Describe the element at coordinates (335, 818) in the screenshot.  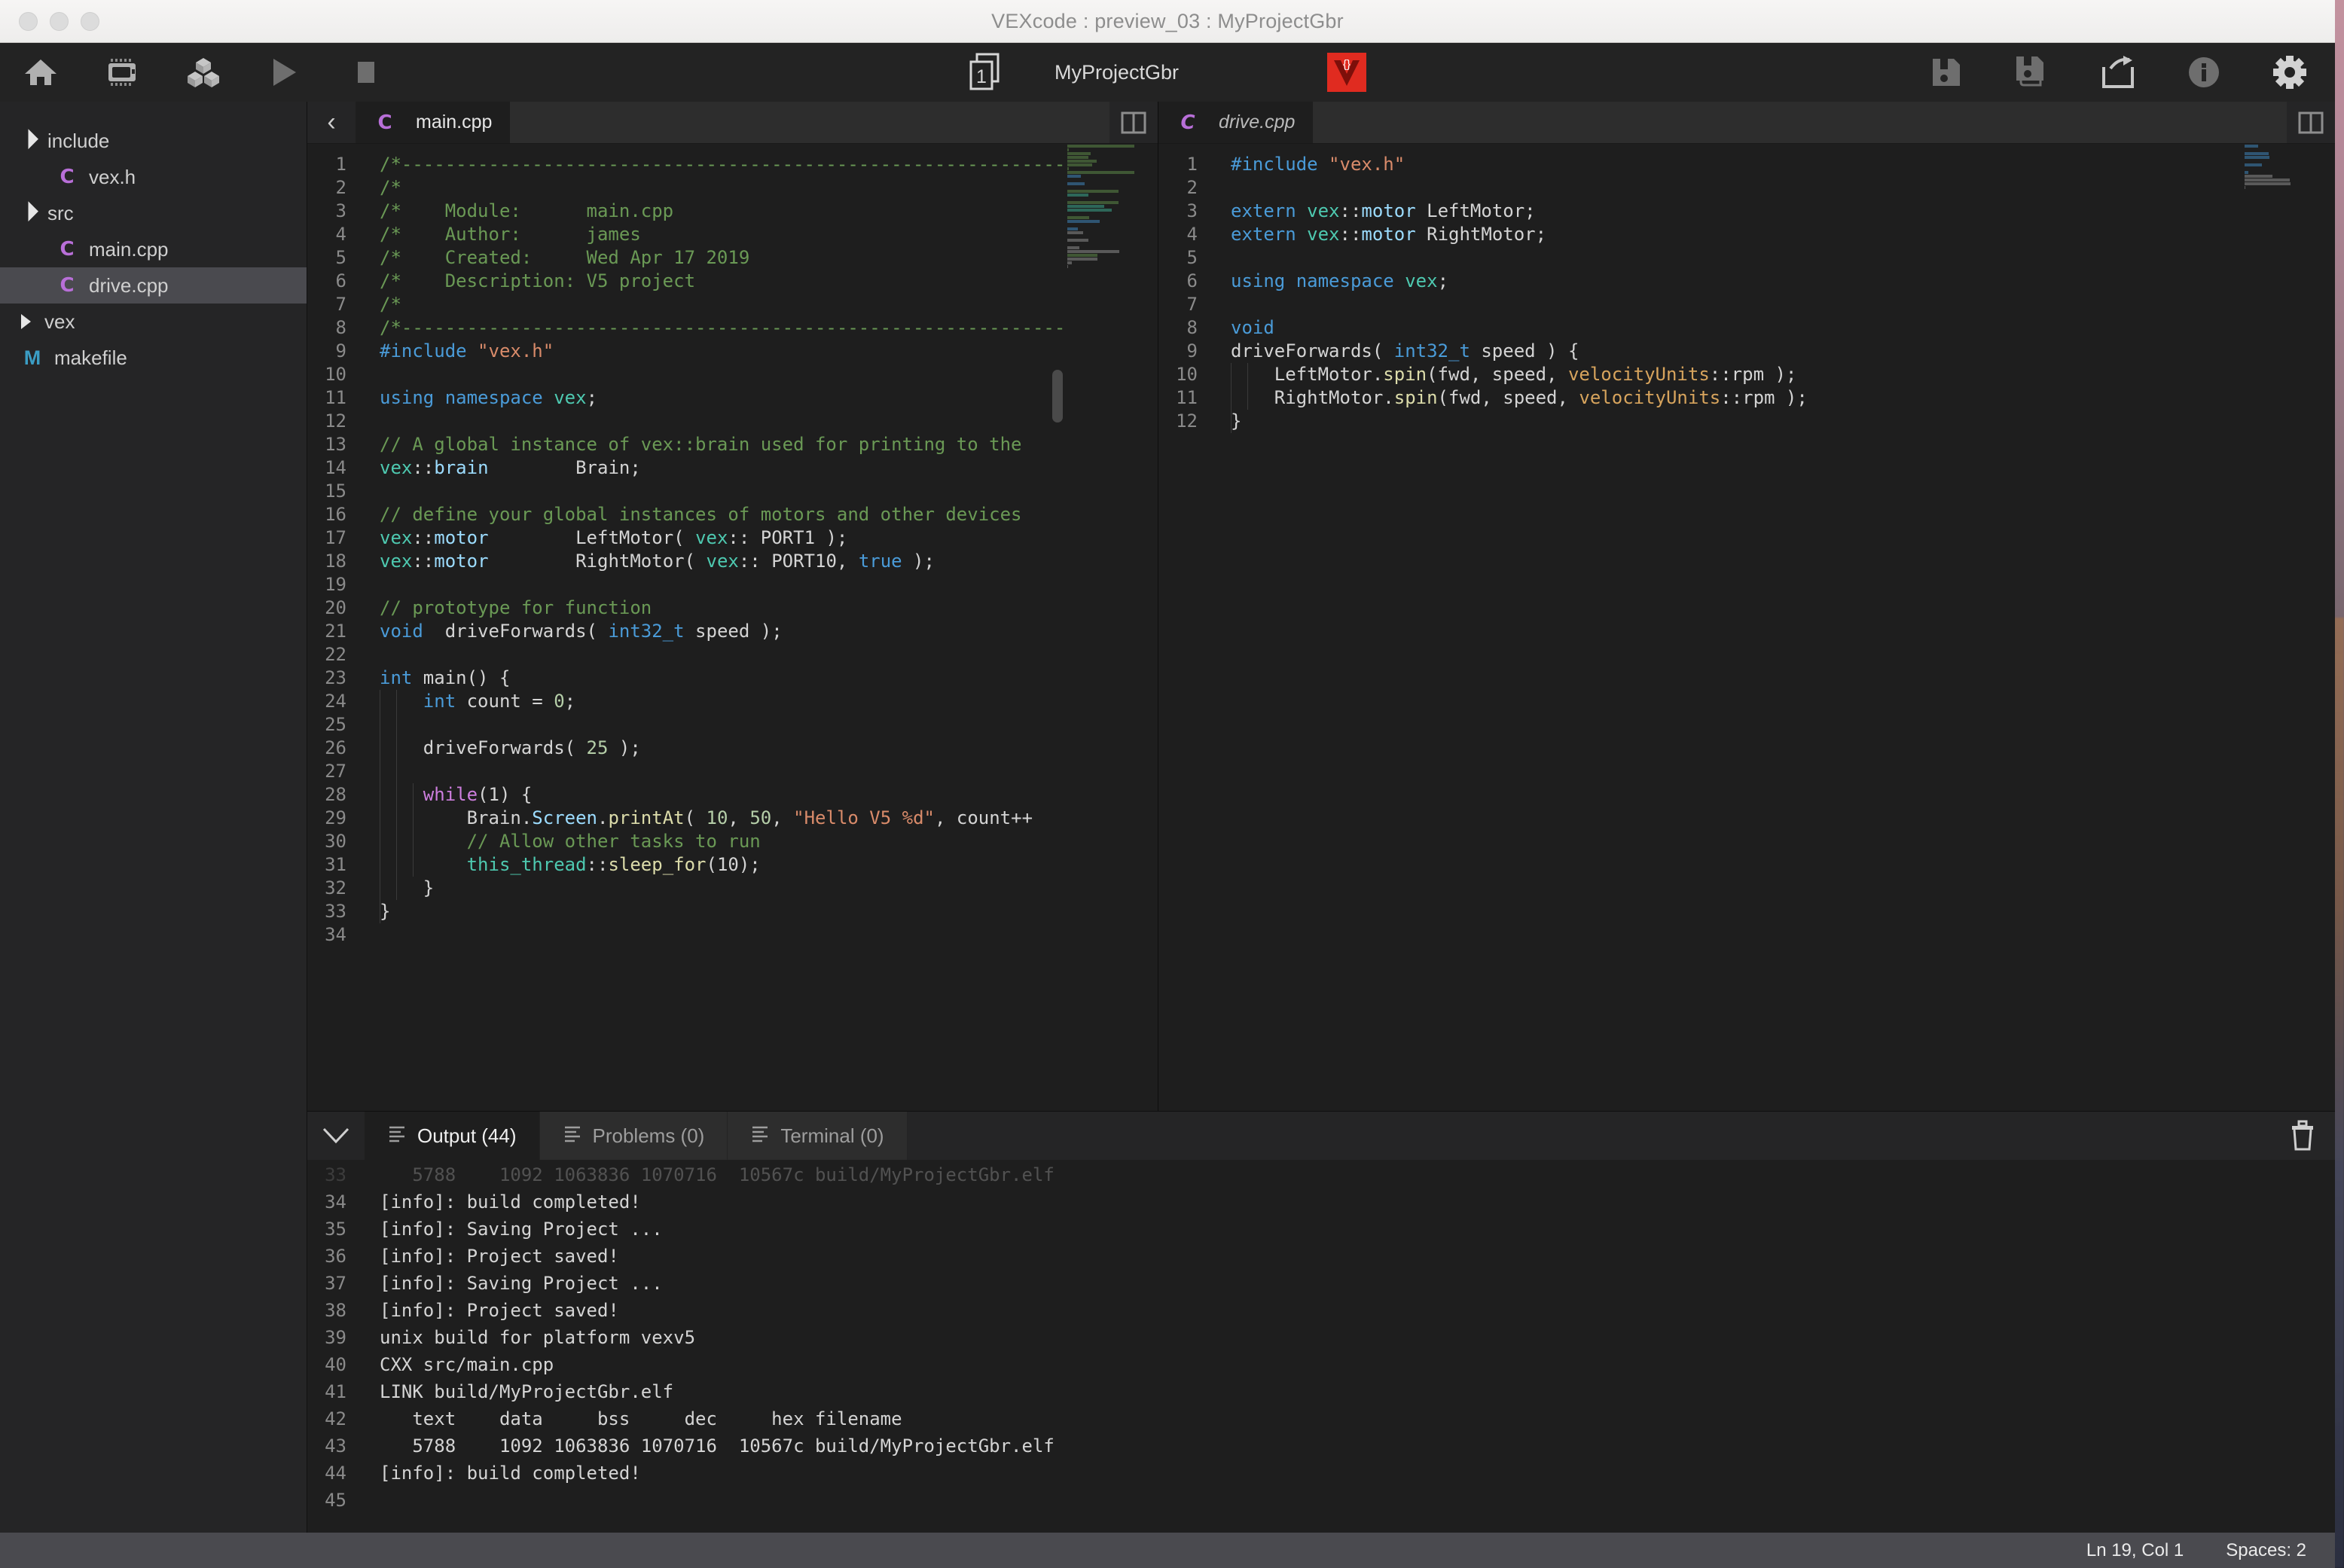
I see `line-number: 29` at that location.